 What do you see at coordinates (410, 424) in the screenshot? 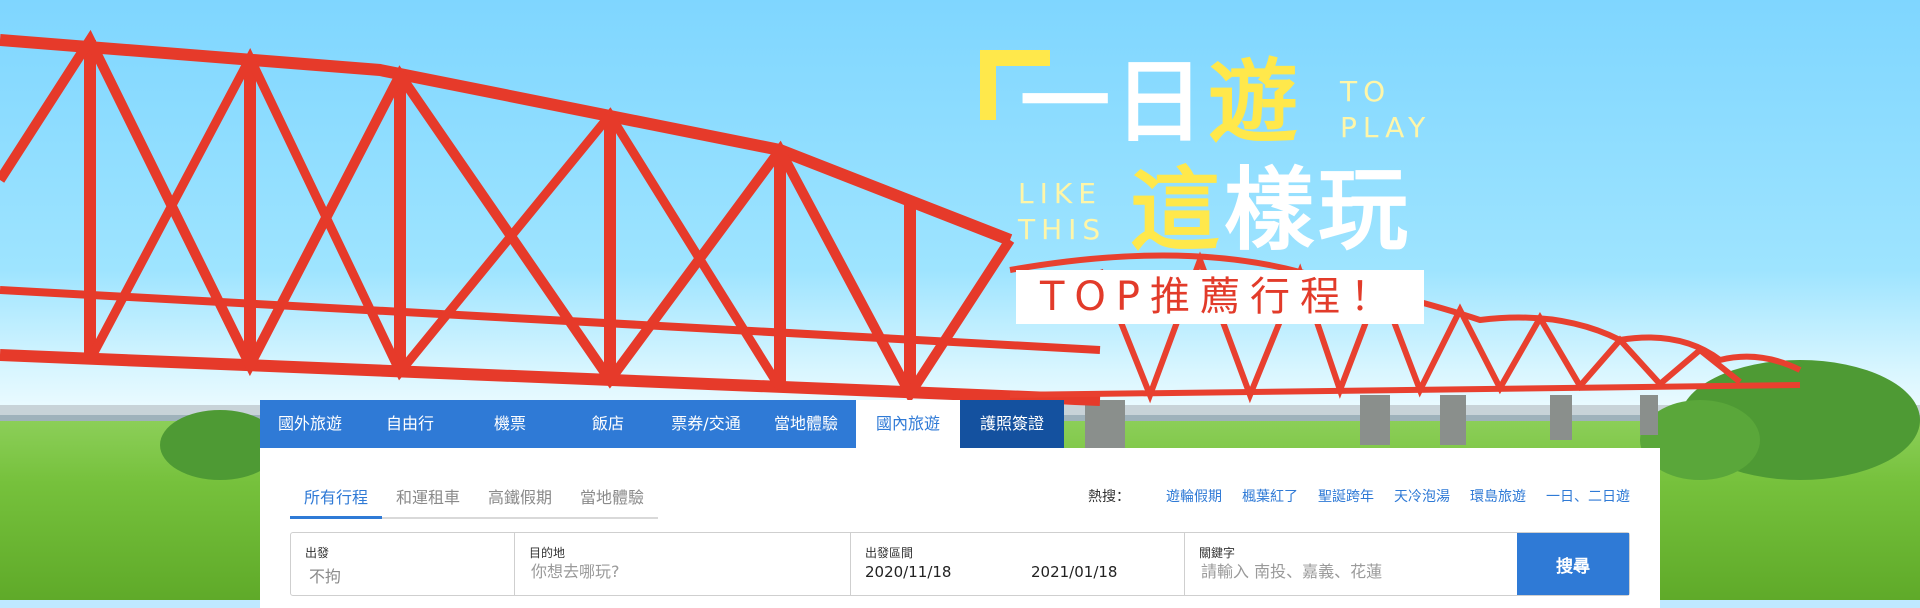
I see `tab-free-travel: 自由行` at bounding box center [410, 424].